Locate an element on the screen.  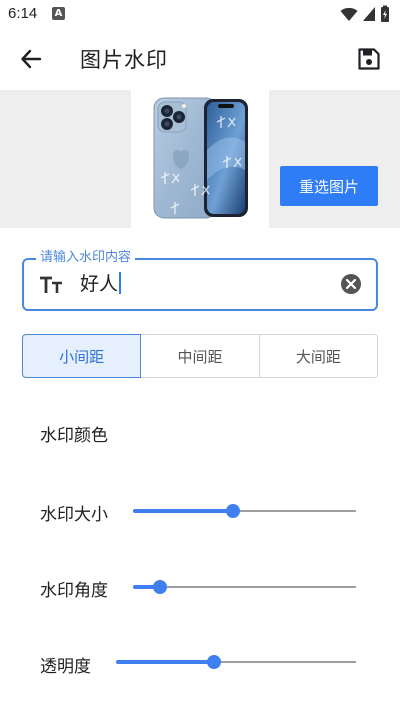
status-icons is located at coordinates (365, 14).